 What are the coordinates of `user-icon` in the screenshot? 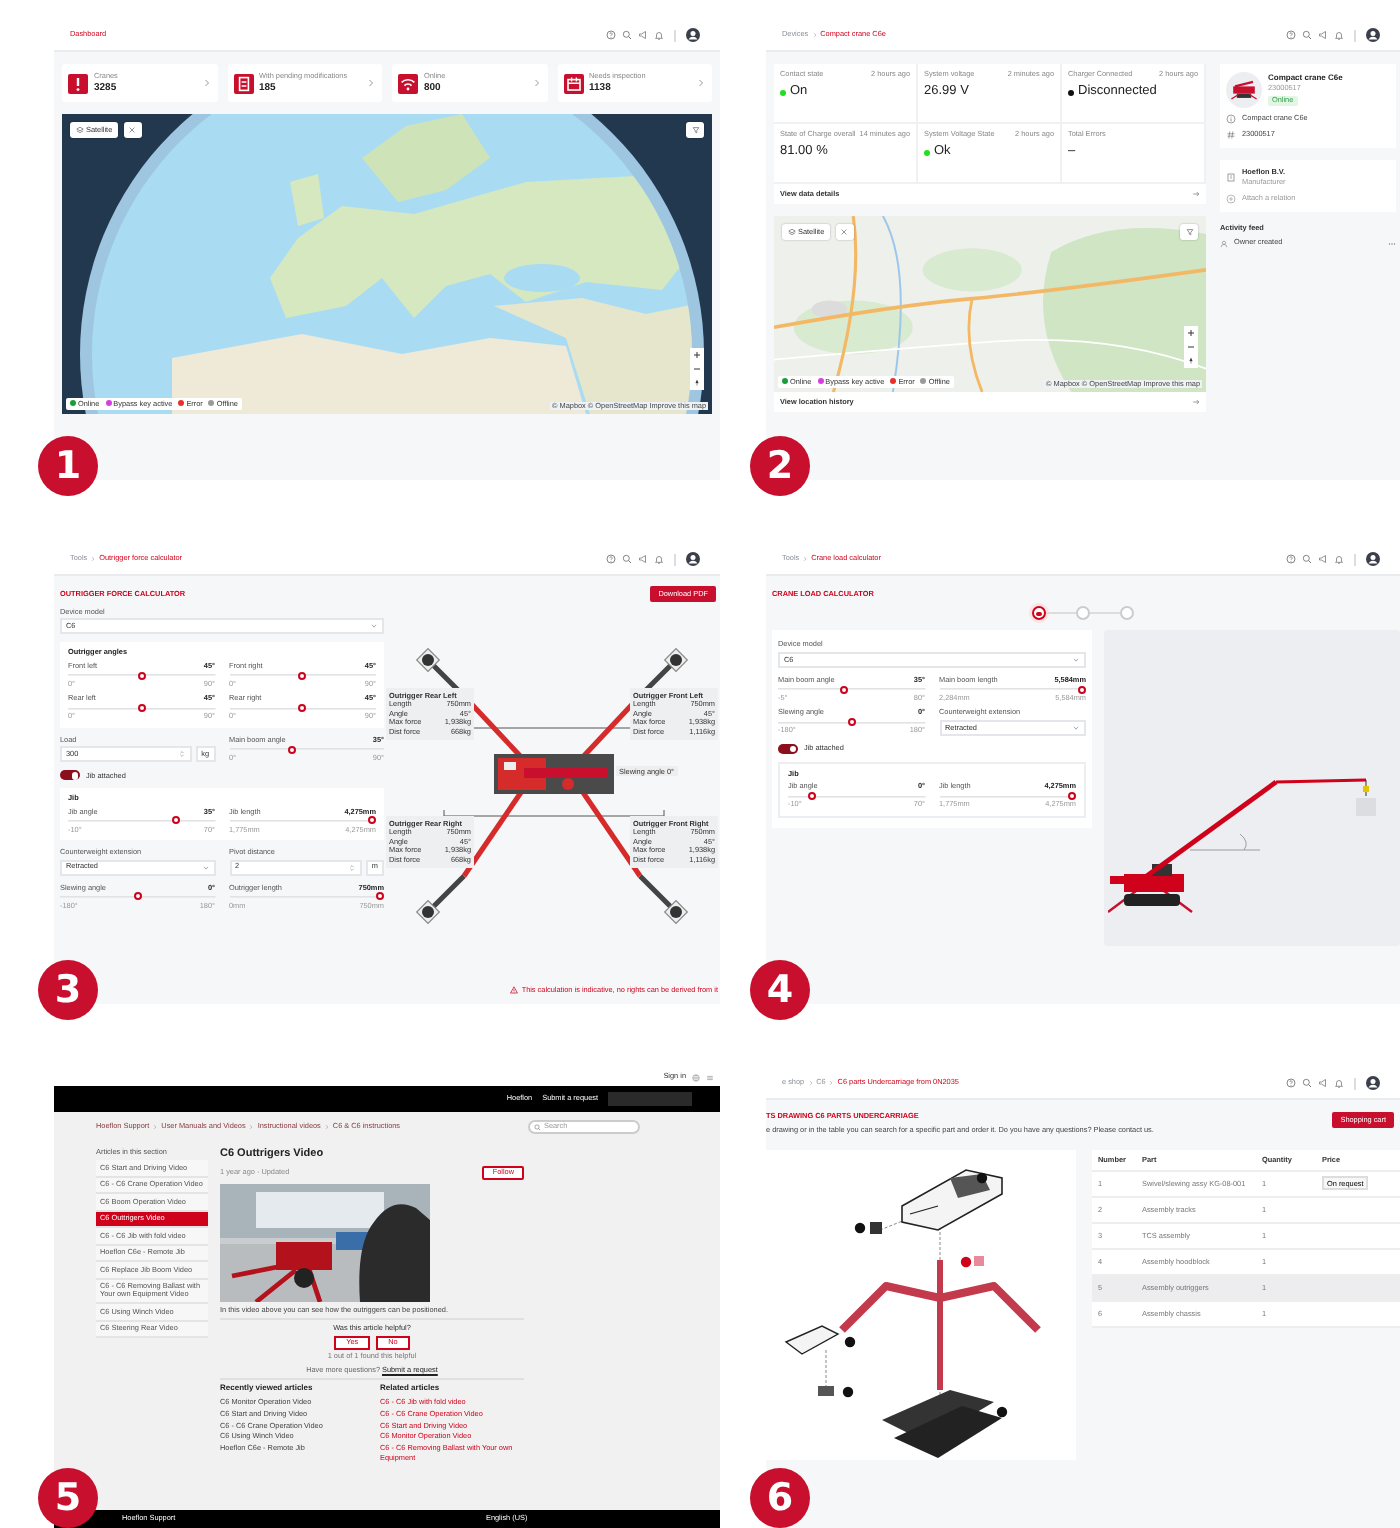 It's located at (1224, 243).